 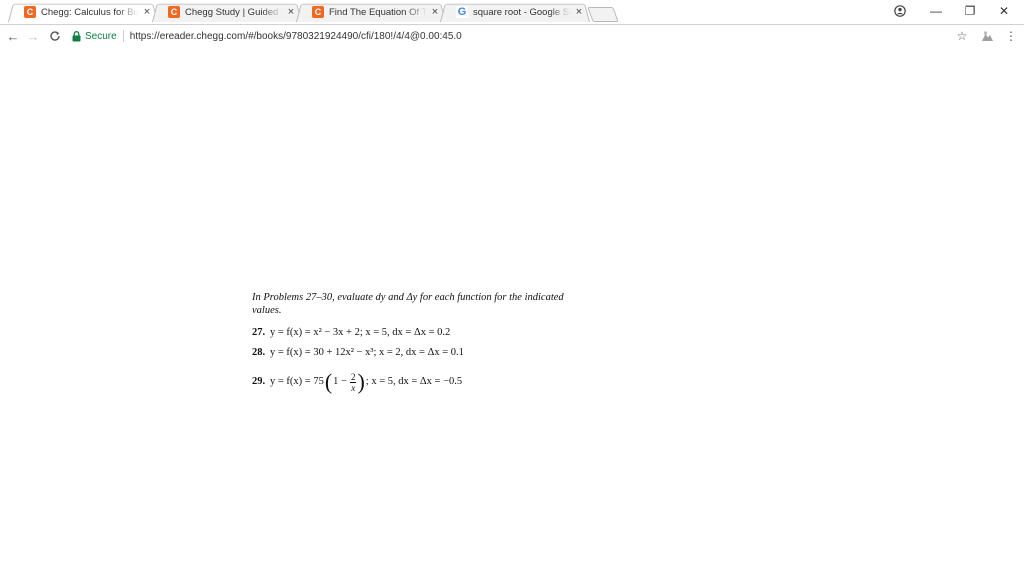 What do you see at coordinates (234, 12) in the screenshot?
I see `tab-title: Chegg Study | Guided Solutions` at bounding box center [234, 12].